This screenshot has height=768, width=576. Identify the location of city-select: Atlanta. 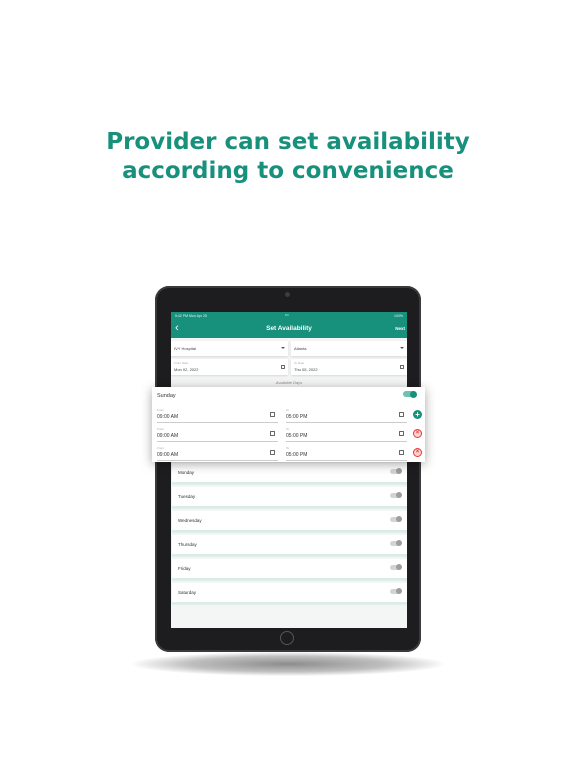
(349, 348).